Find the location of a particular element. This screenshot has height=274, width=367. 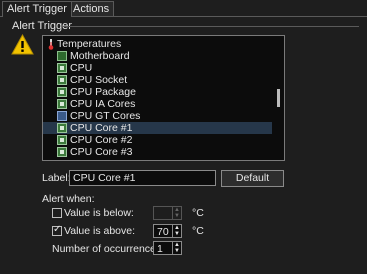

tree-root-label: Temperatures is located at coordinates (89, 44).